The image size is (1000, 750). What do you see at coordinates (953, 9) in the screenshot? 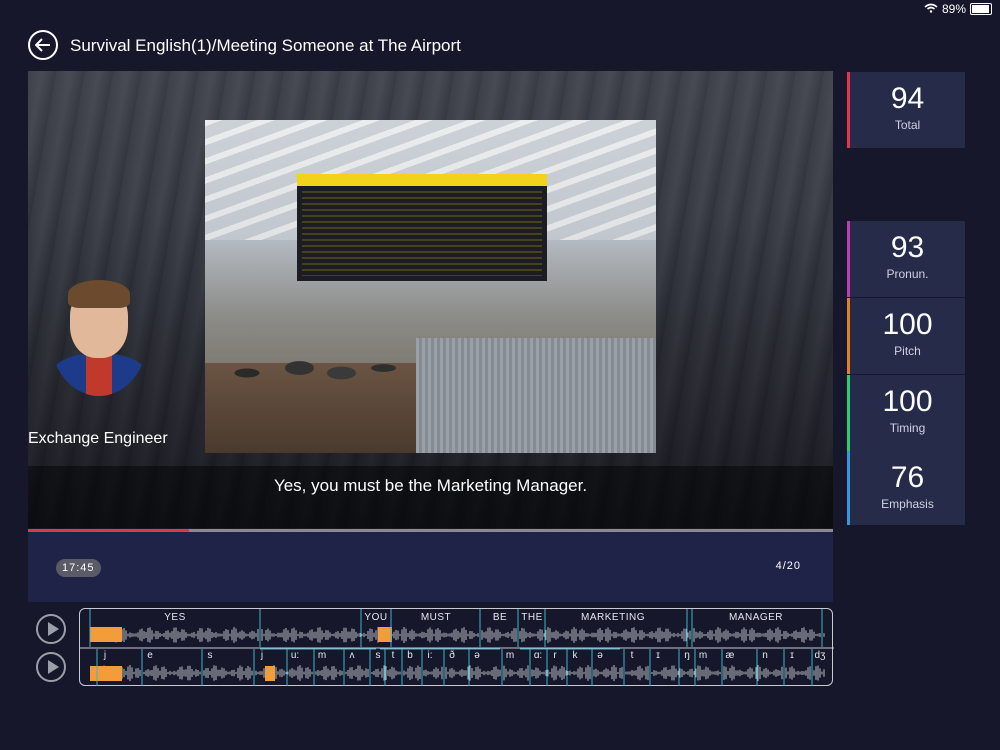
I see `battery-percent: 89%` at bounding box center [953, 9].